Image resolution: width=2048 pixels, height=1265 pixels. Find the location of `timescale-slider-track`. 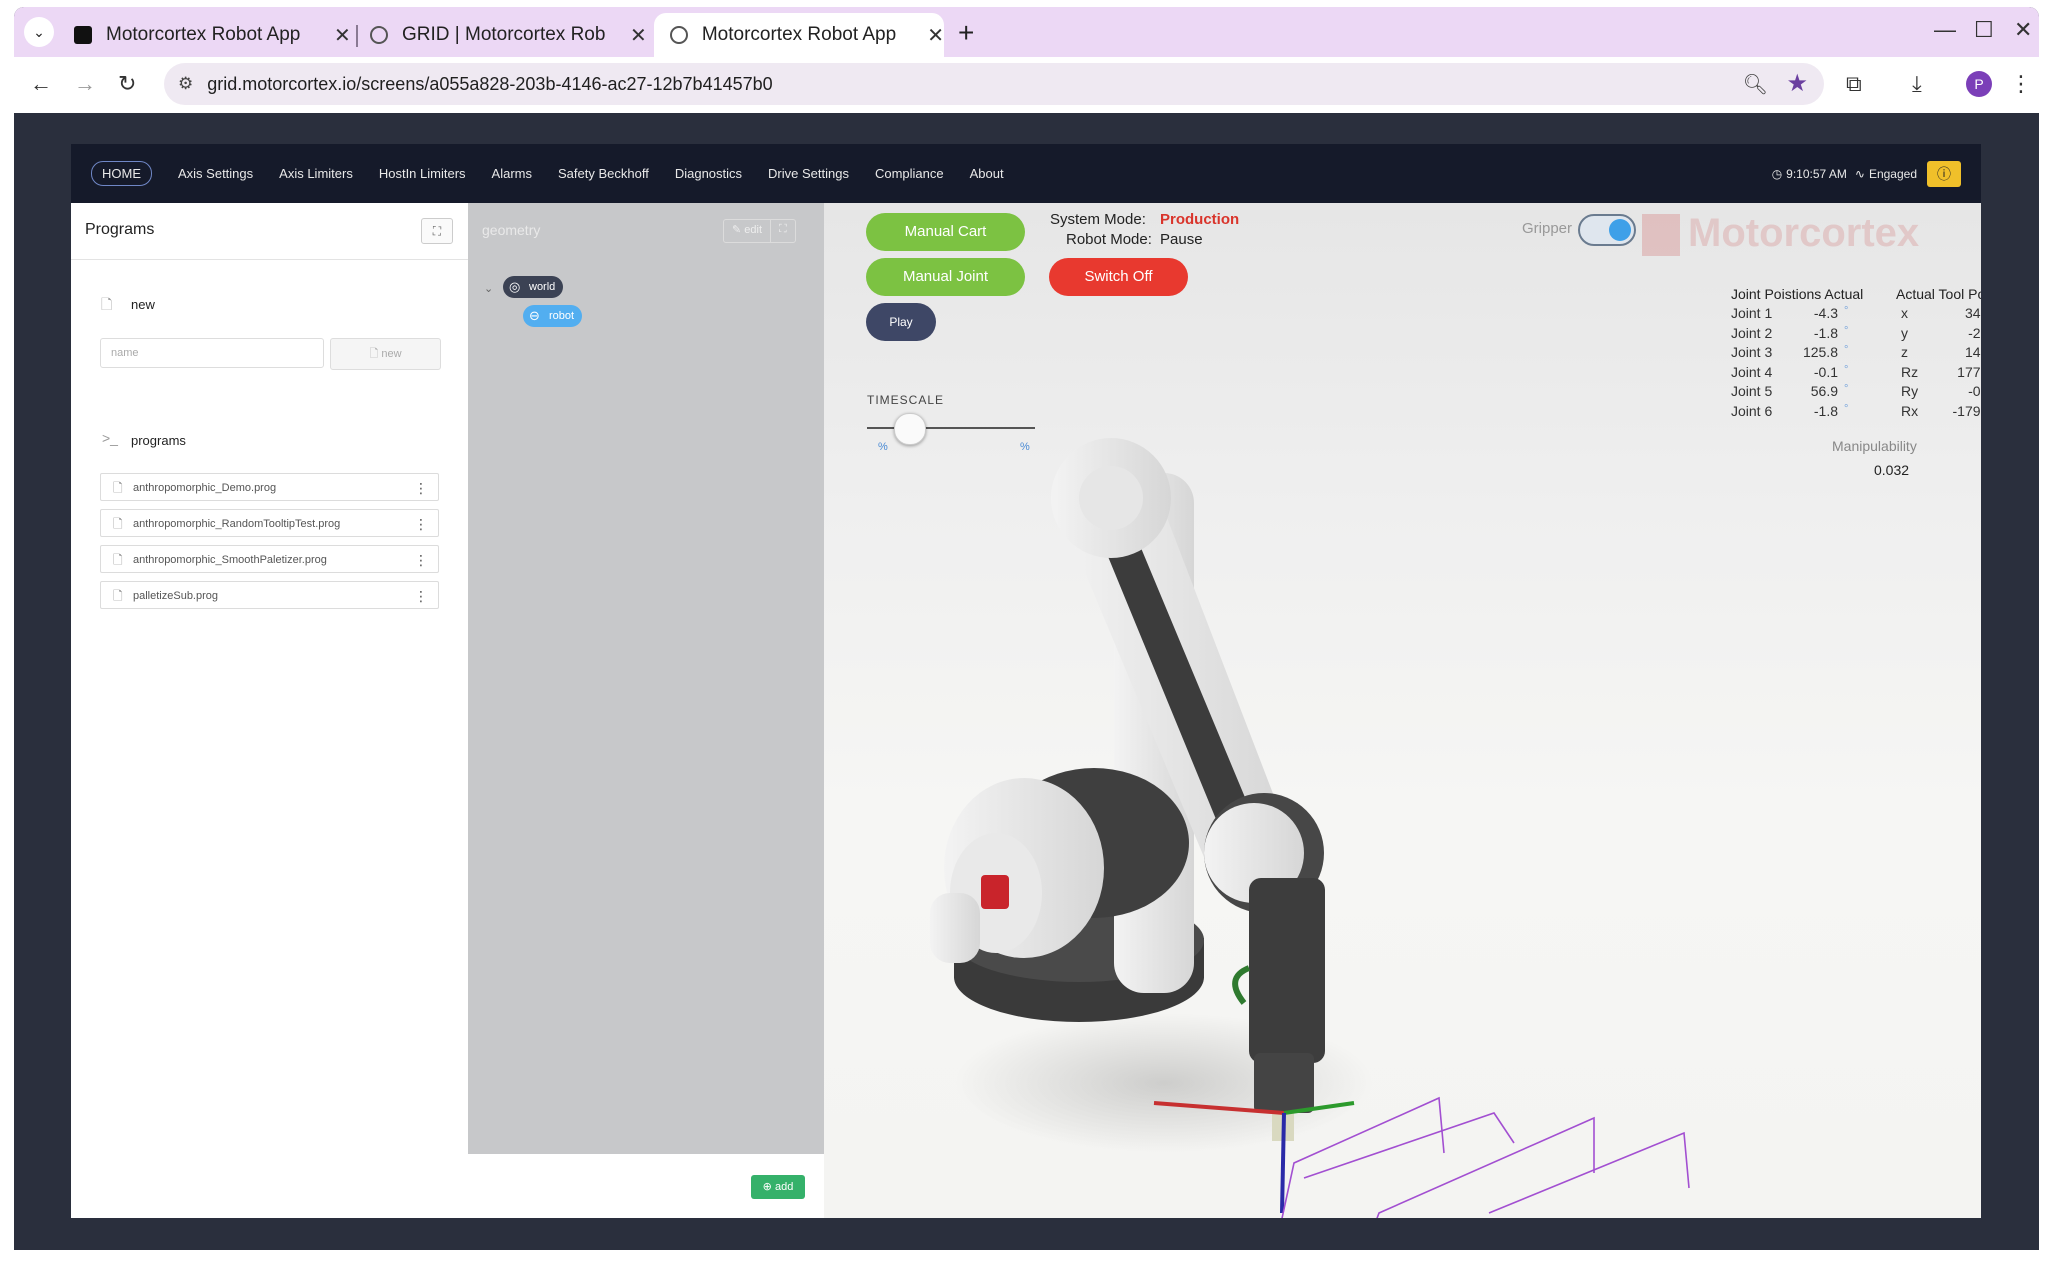

timescale-slider-track is located at coordinates (951, 428).